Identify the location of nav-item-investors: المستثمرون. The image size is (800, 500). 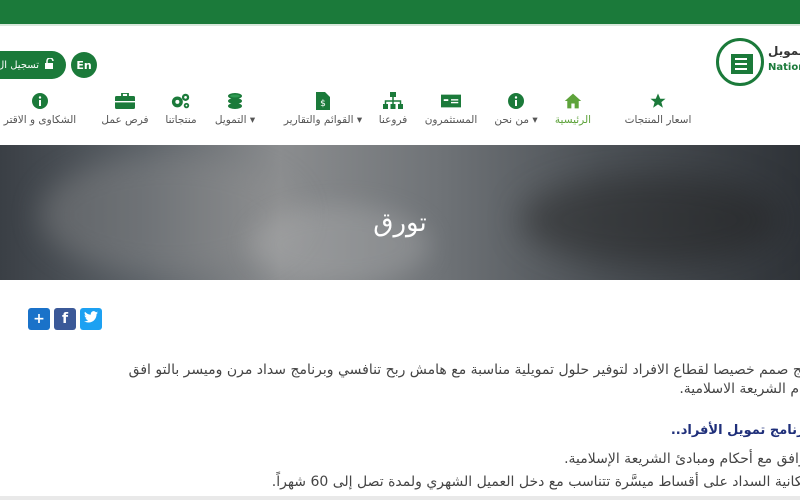
(451, 112).